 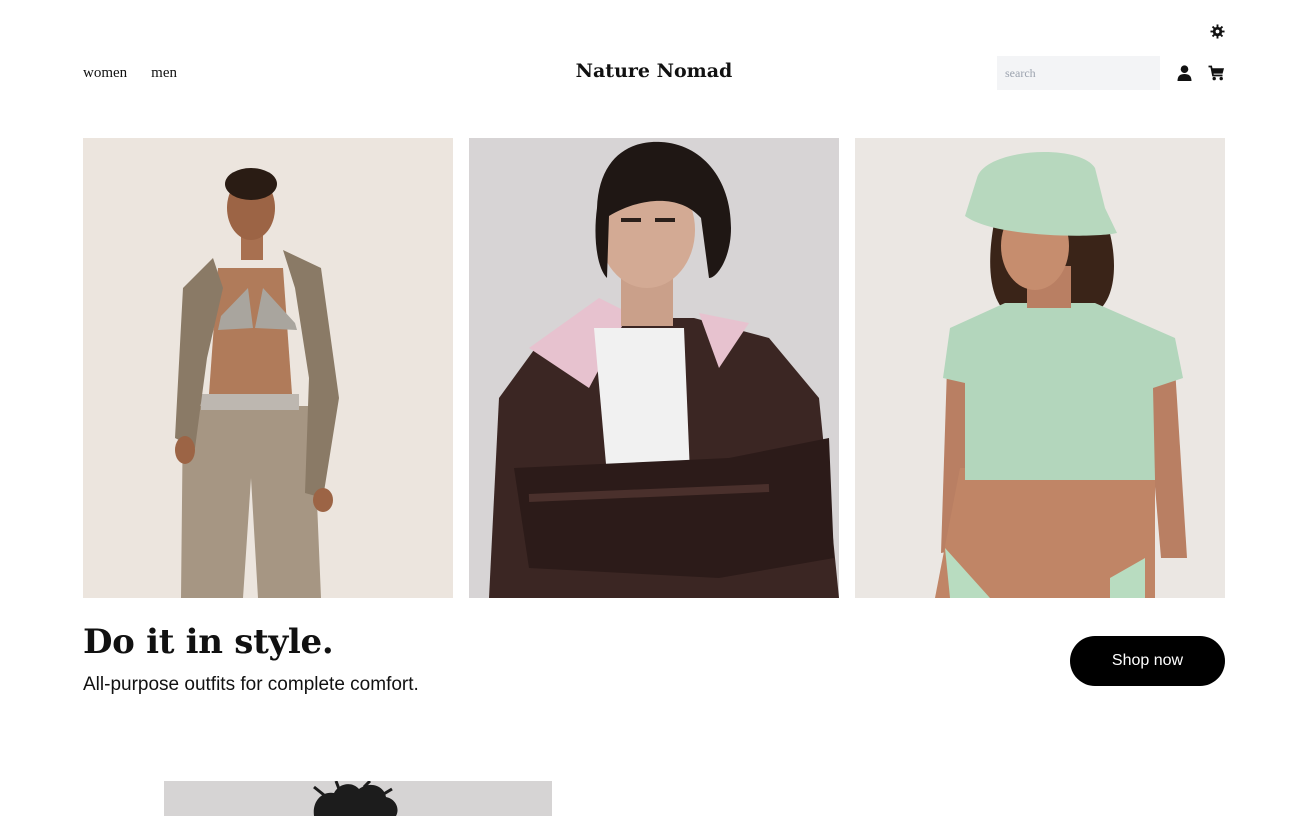 I want to click on gear-icon, so click(x=1217, y=31).